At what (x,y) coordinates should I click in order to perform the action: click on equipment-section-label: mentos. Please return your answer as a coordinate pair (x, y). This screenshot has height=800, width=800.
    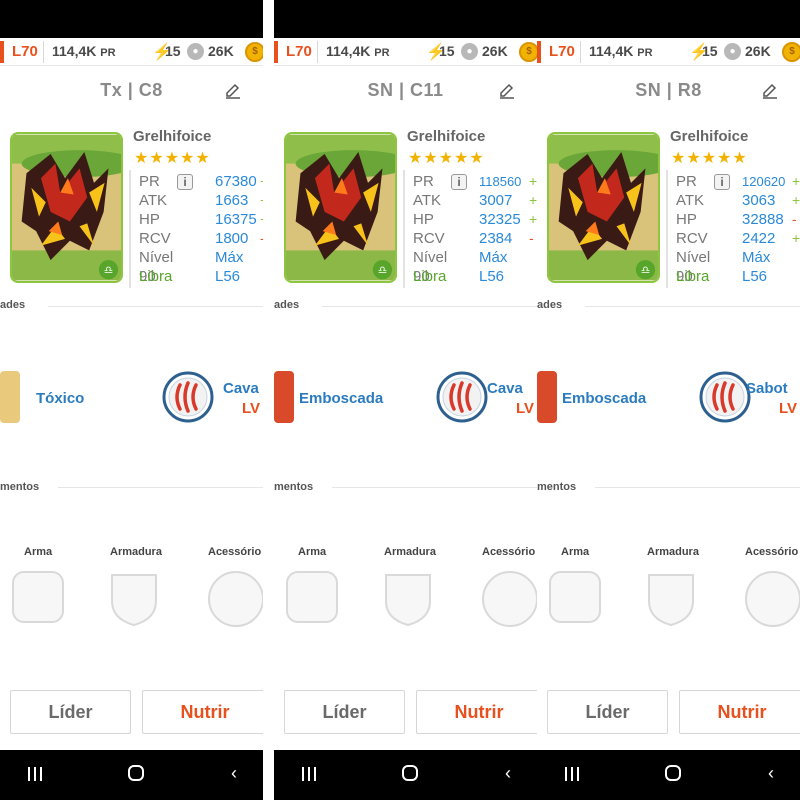
    Looking at the image, I should click on (20, 487).